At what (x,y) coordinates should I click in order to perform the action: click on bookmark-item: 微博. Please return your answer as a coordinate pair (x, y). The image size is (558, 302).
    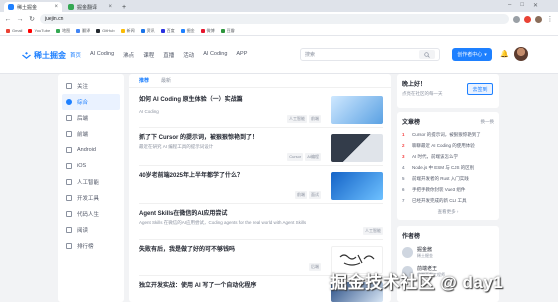
    Looking at the image, I should click on (207, 31).